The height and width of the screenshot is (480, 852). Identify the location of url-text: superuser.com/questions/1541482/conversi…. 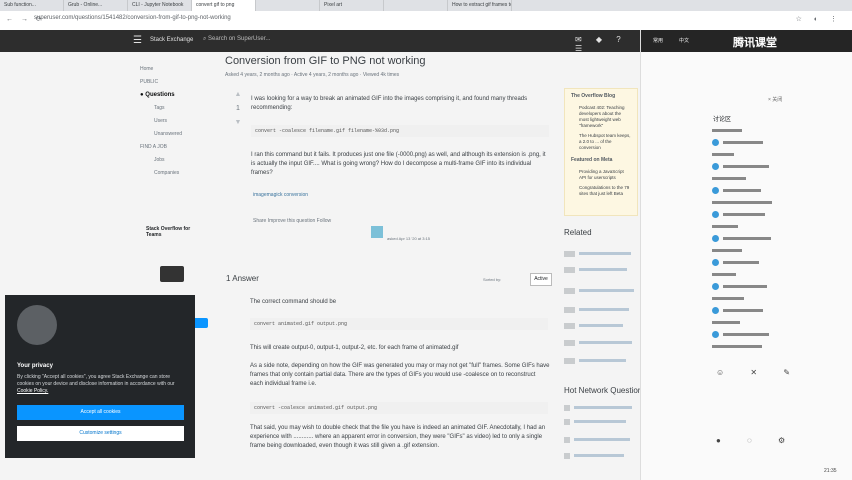
(132, 18).